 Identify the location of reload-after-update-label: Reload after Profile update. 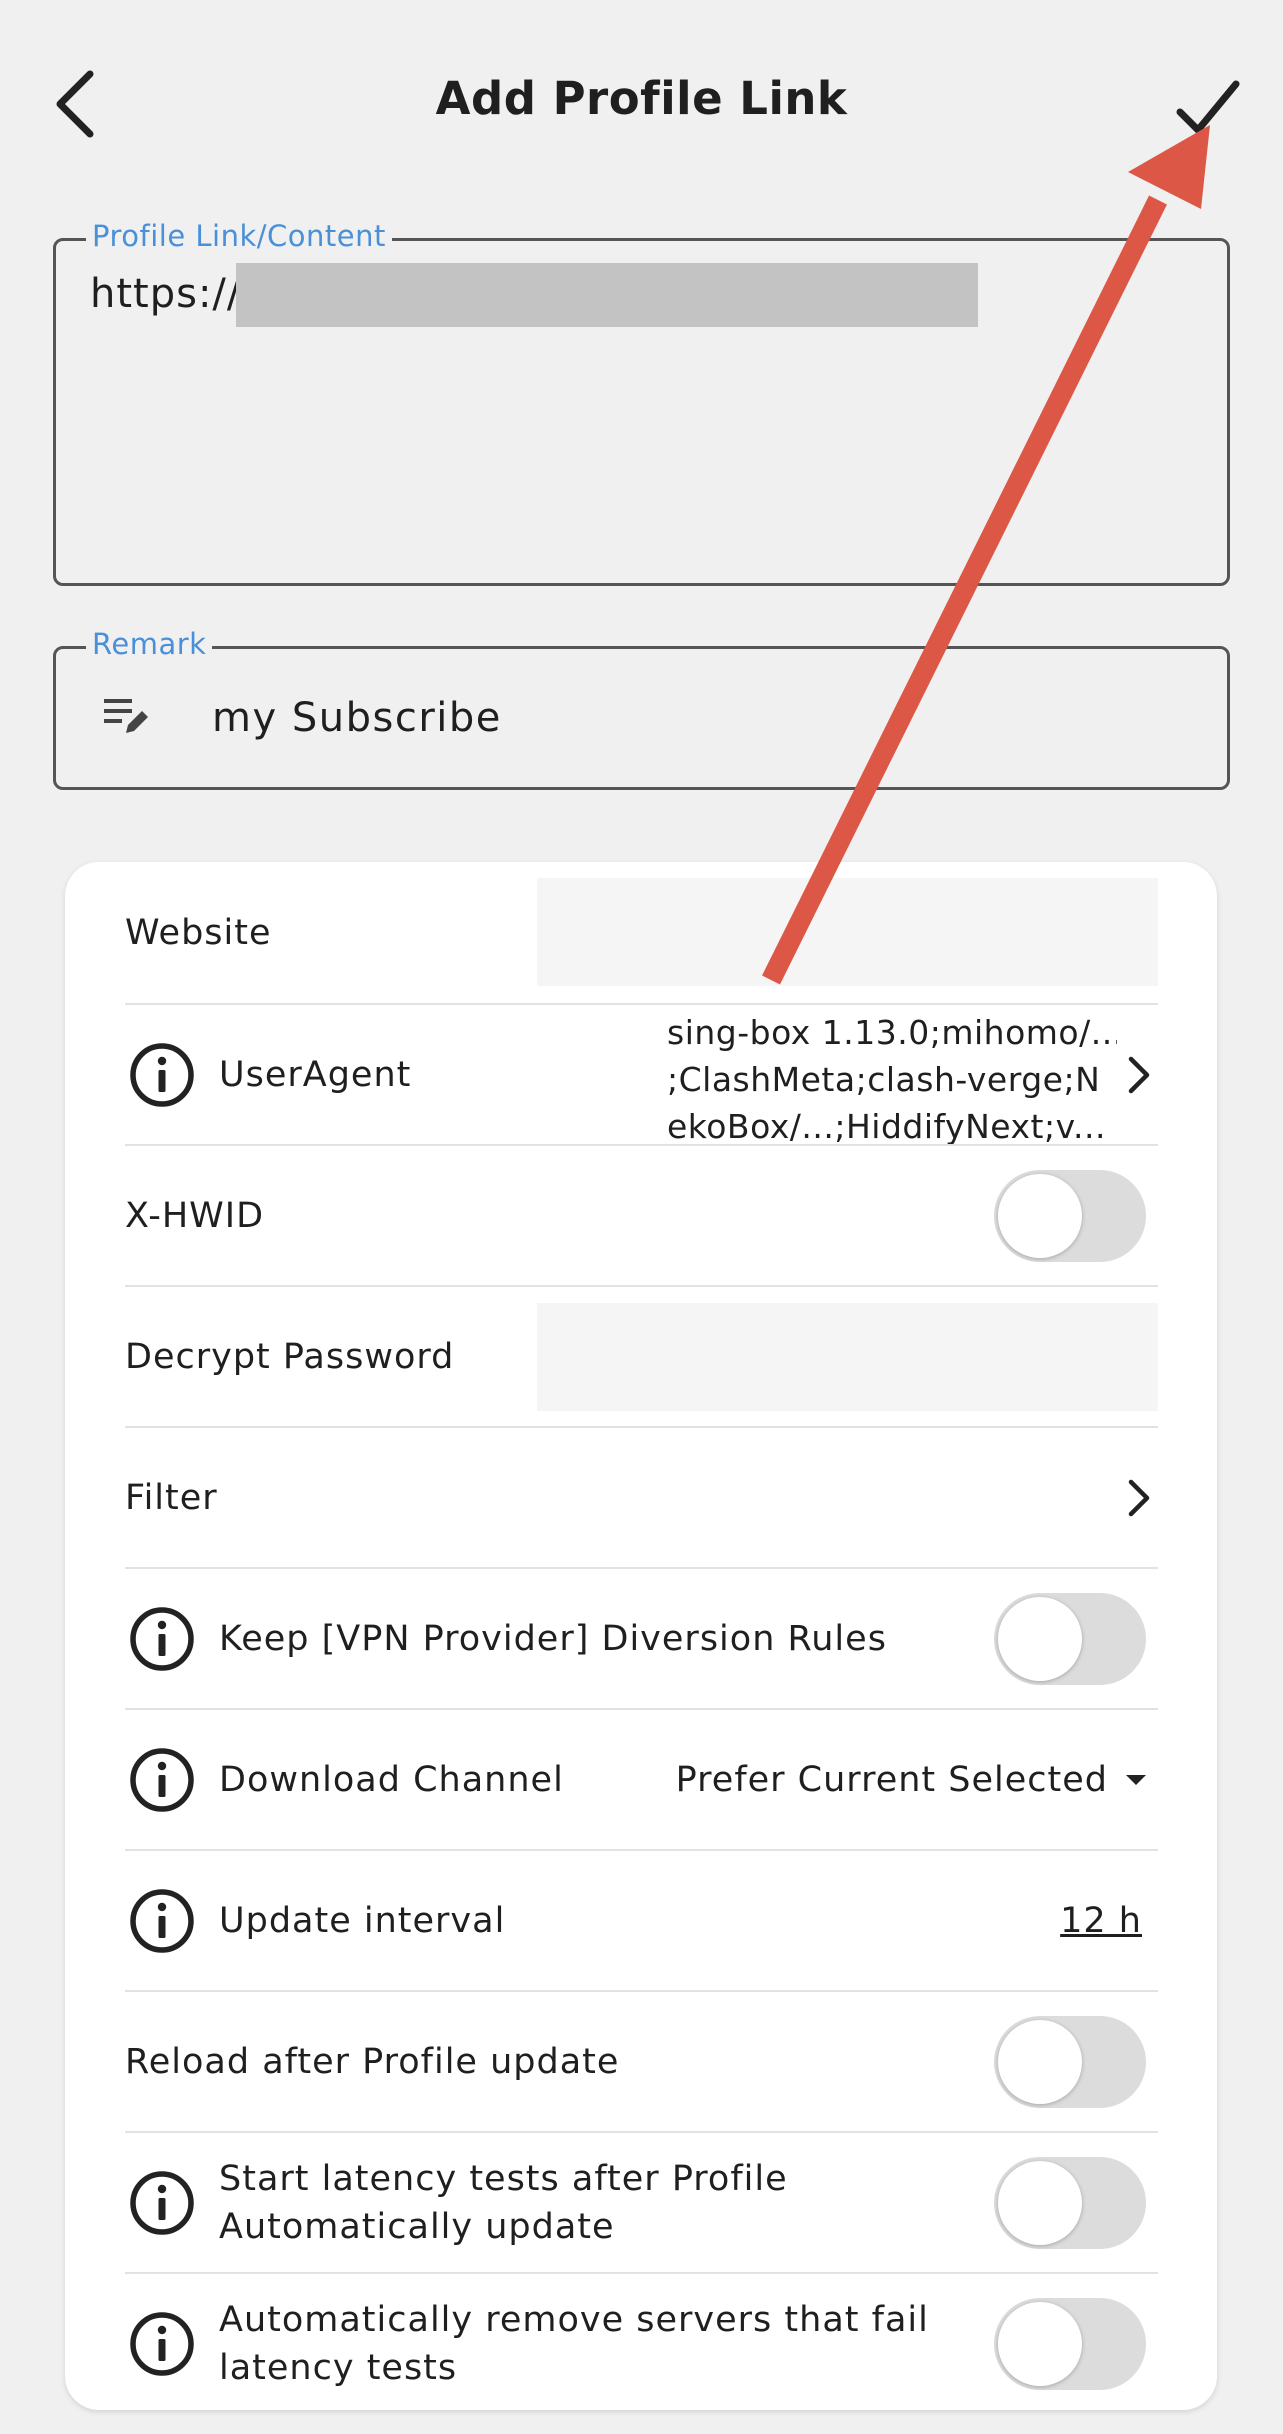
(372, 2061).